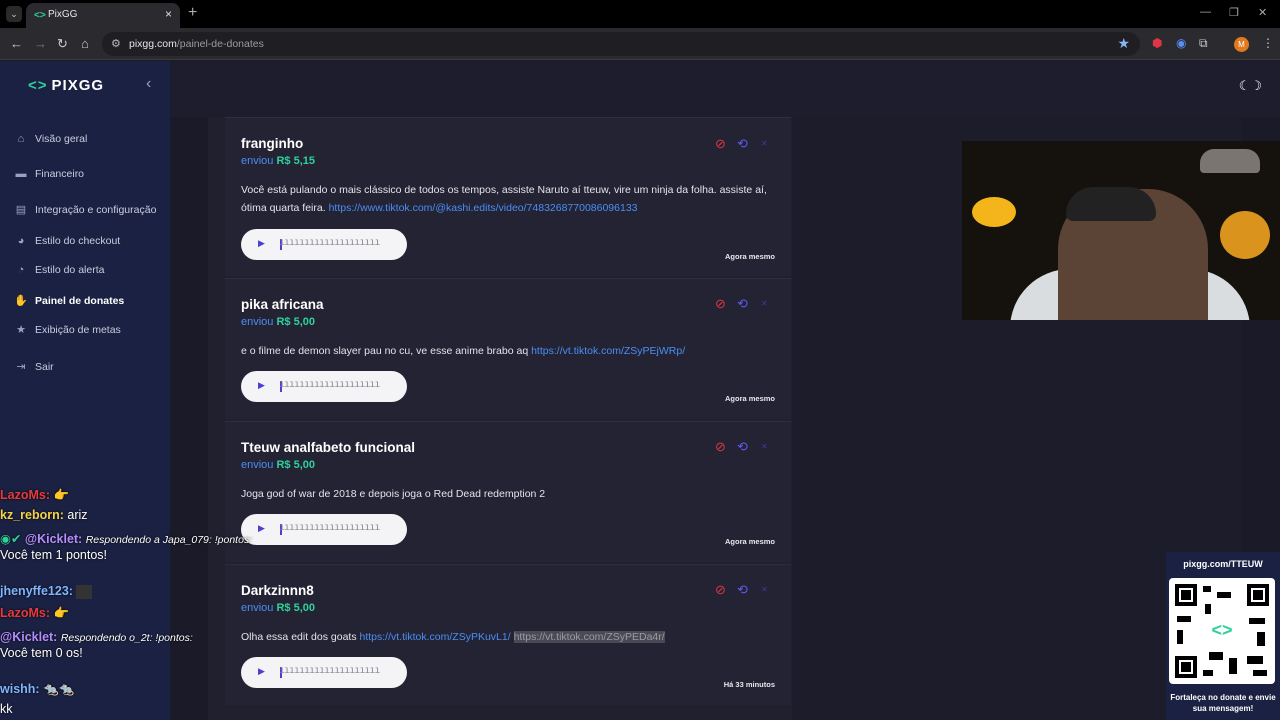 This screenshot has width=1280, height=720. Describe the element at coordinates (67, 241) in the screenshot. I see `sidebar-item-estilo-checkout: ◕ Estilo do checkout` at that location.